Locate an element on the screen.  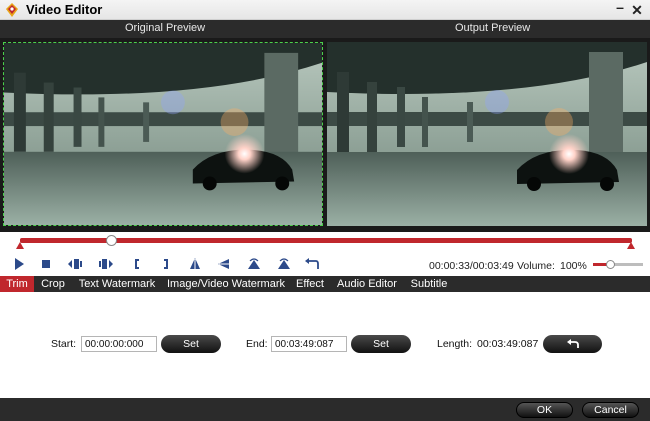
tab-text-watermark: Text Watermark is located at coordinates (117, 284).